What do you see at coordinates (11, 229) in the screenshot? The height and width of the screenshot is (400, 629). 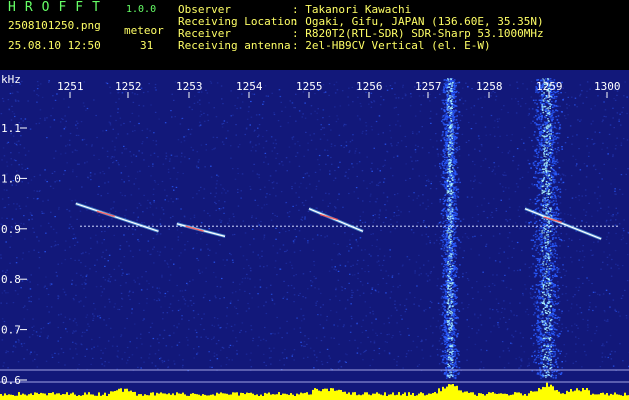 I see `y-tick-label: 0.9` at bounding box center [11, 229].